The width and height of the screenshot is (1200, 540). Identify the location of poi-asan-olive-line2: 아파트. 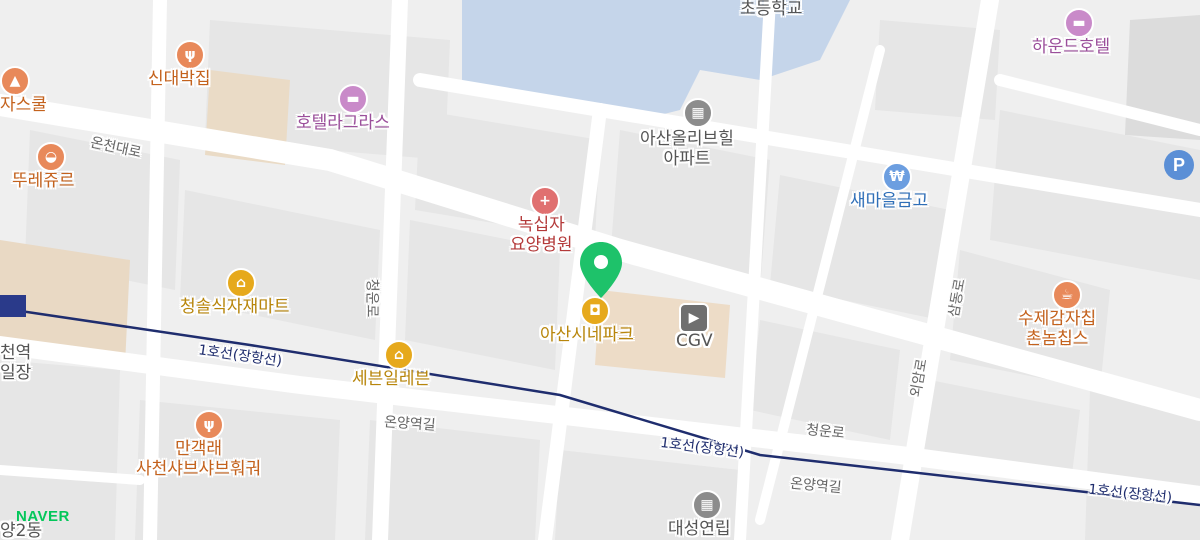
(687, 158).